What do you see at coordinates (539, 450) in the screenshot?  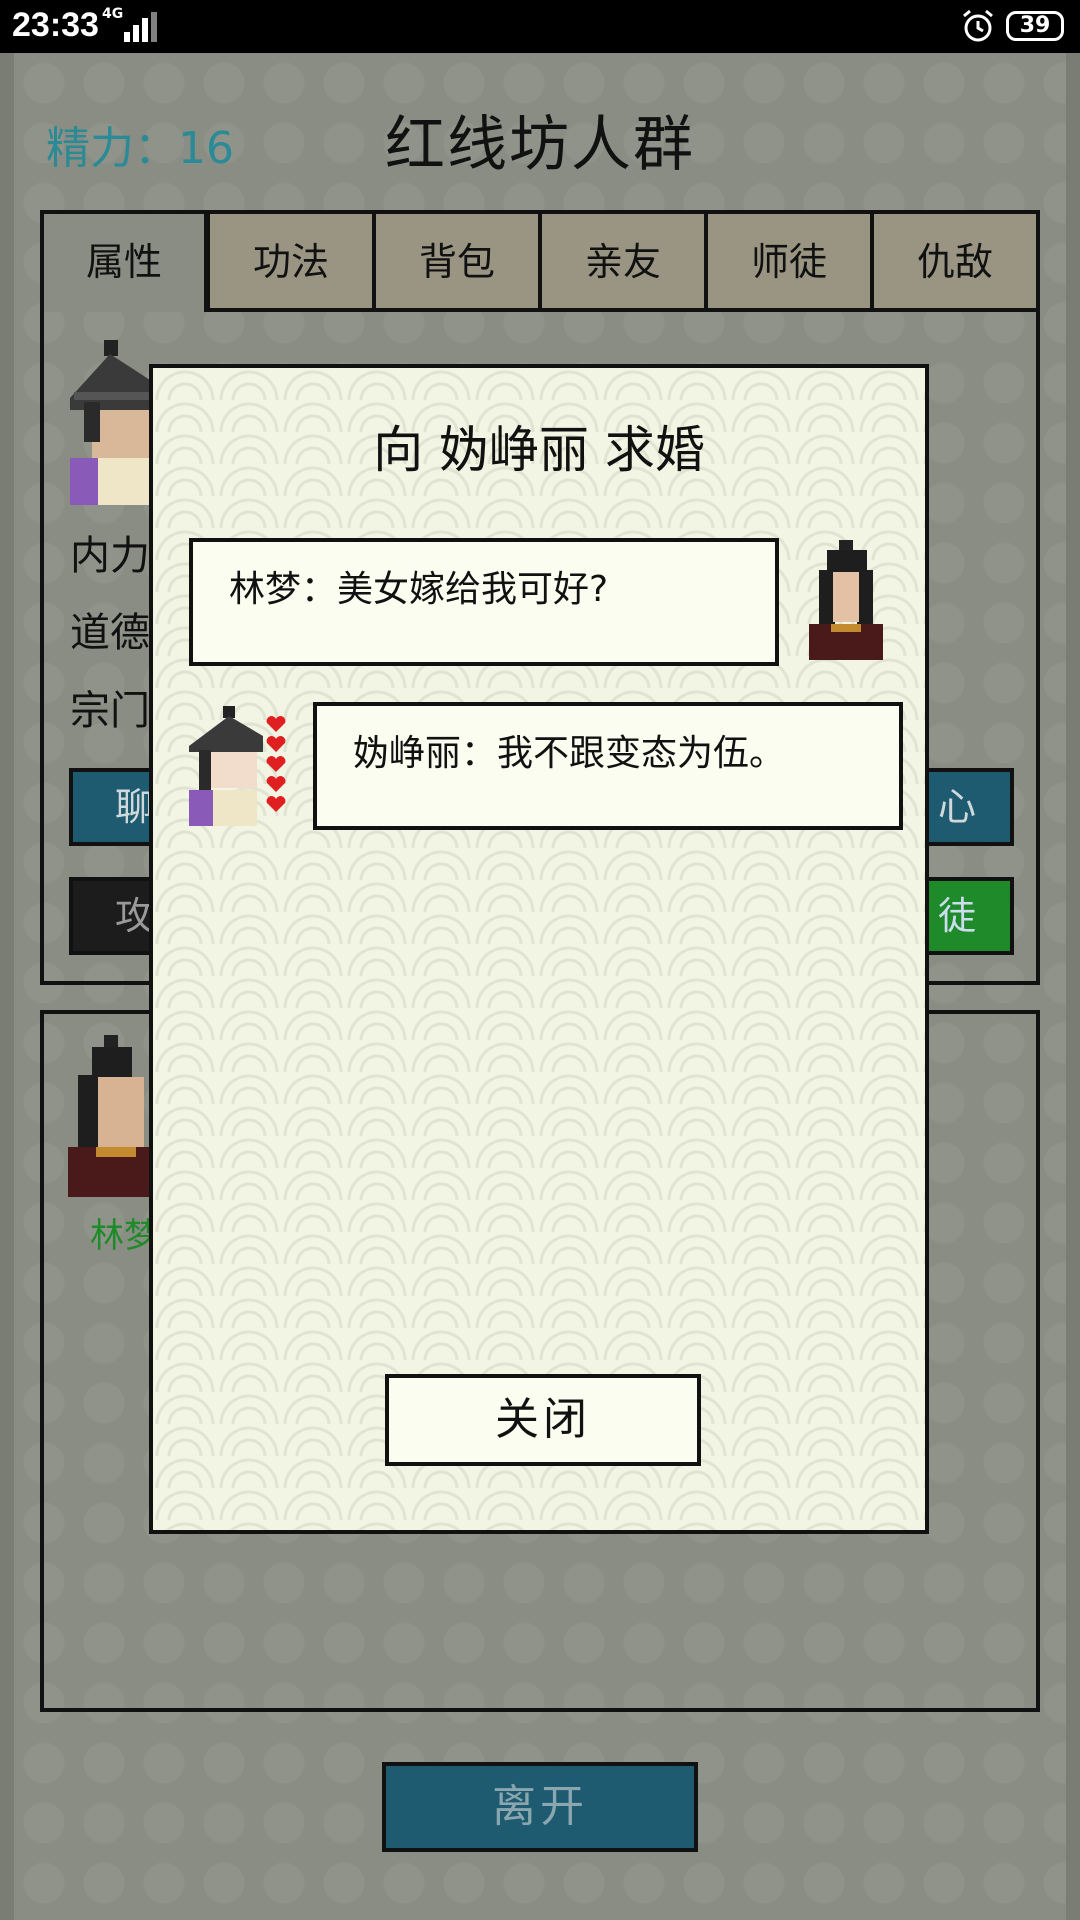 I see `dialog-title: 向 妫峥丽 求婚` at bounding box center [539, 450].